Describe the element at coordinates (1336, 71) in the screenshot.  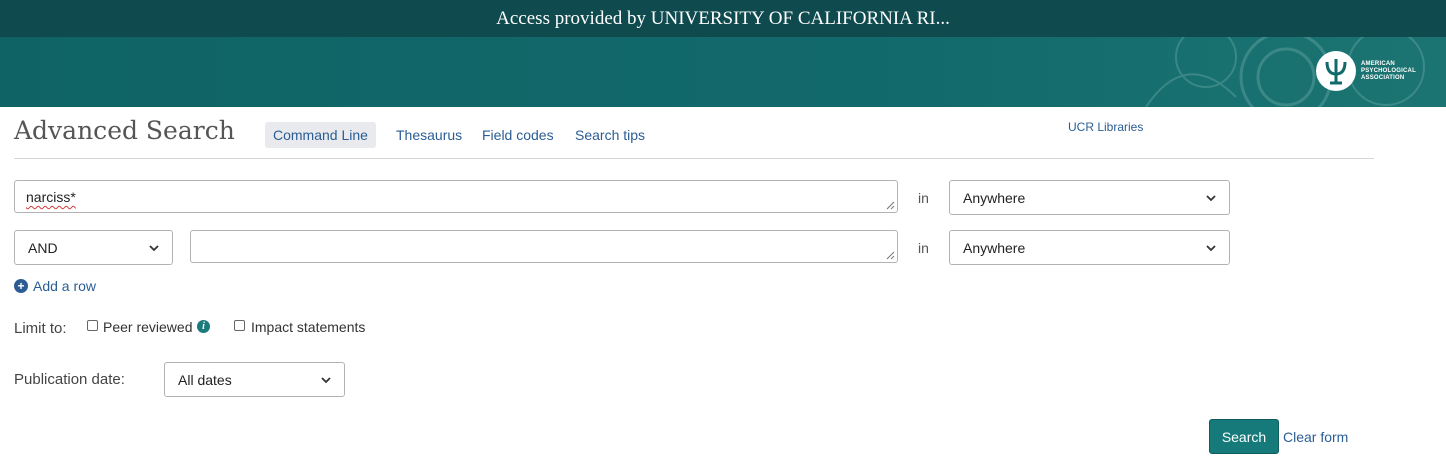
I see `psi-icon` at that location.